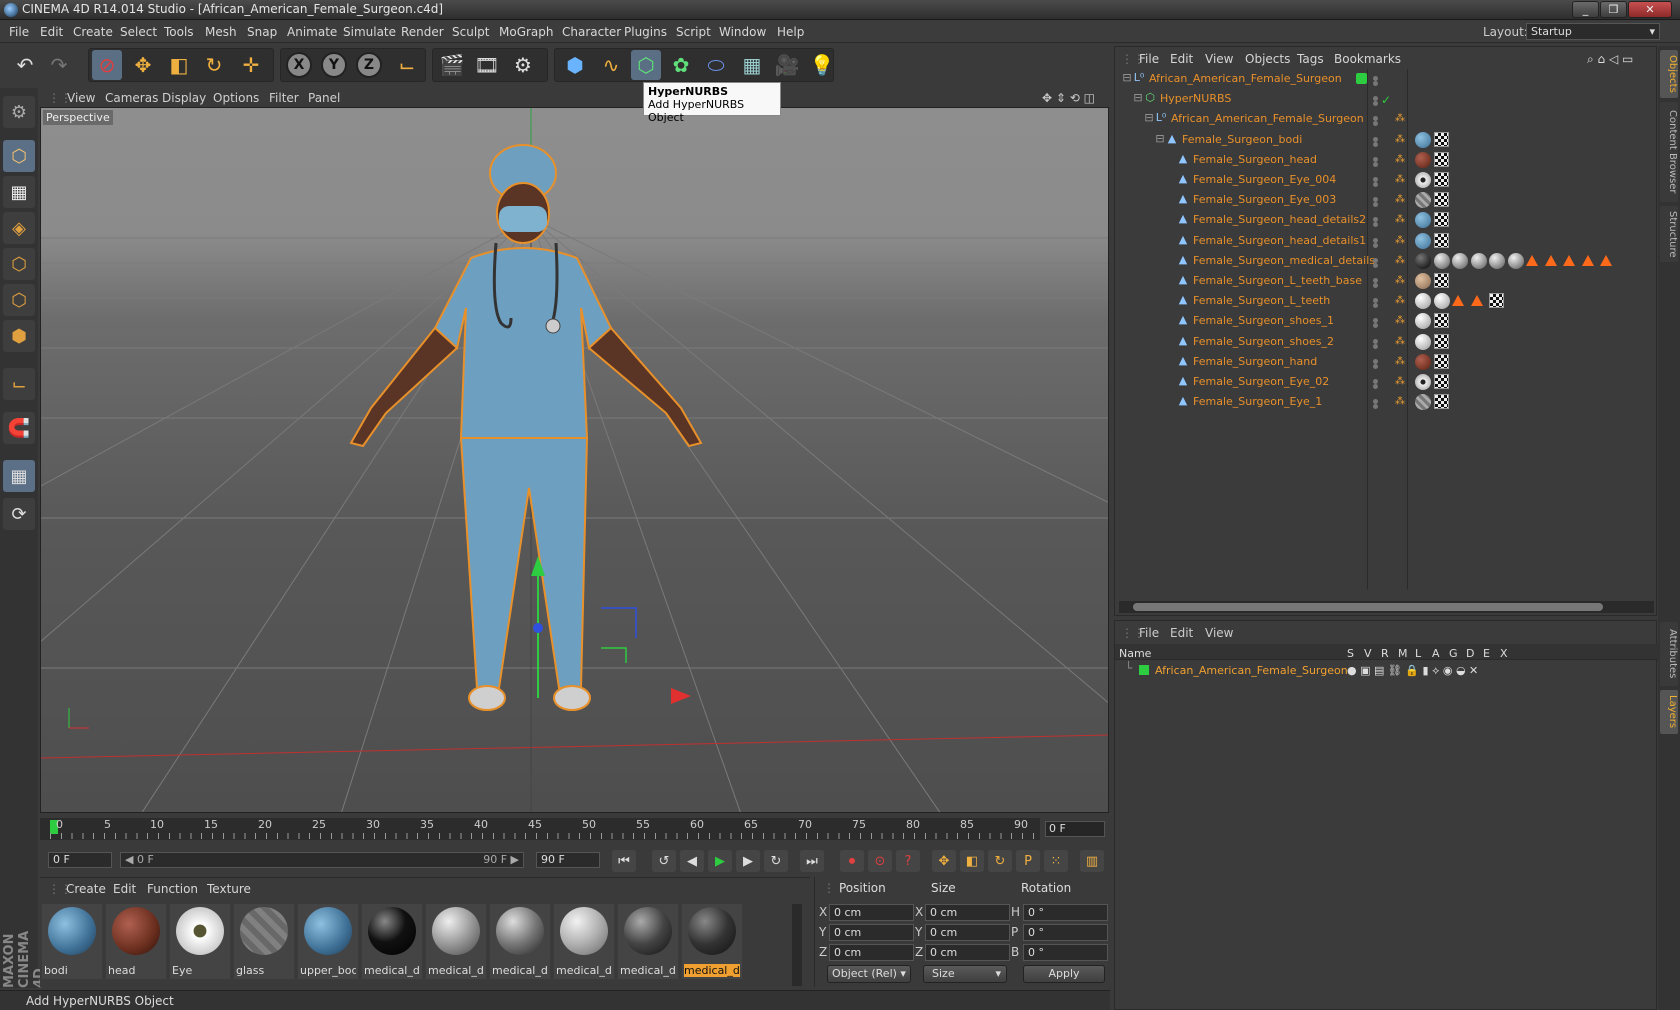 The image size is (1680, 1010). I want to click on menu-simulate: Simulate, so click(369, 32).